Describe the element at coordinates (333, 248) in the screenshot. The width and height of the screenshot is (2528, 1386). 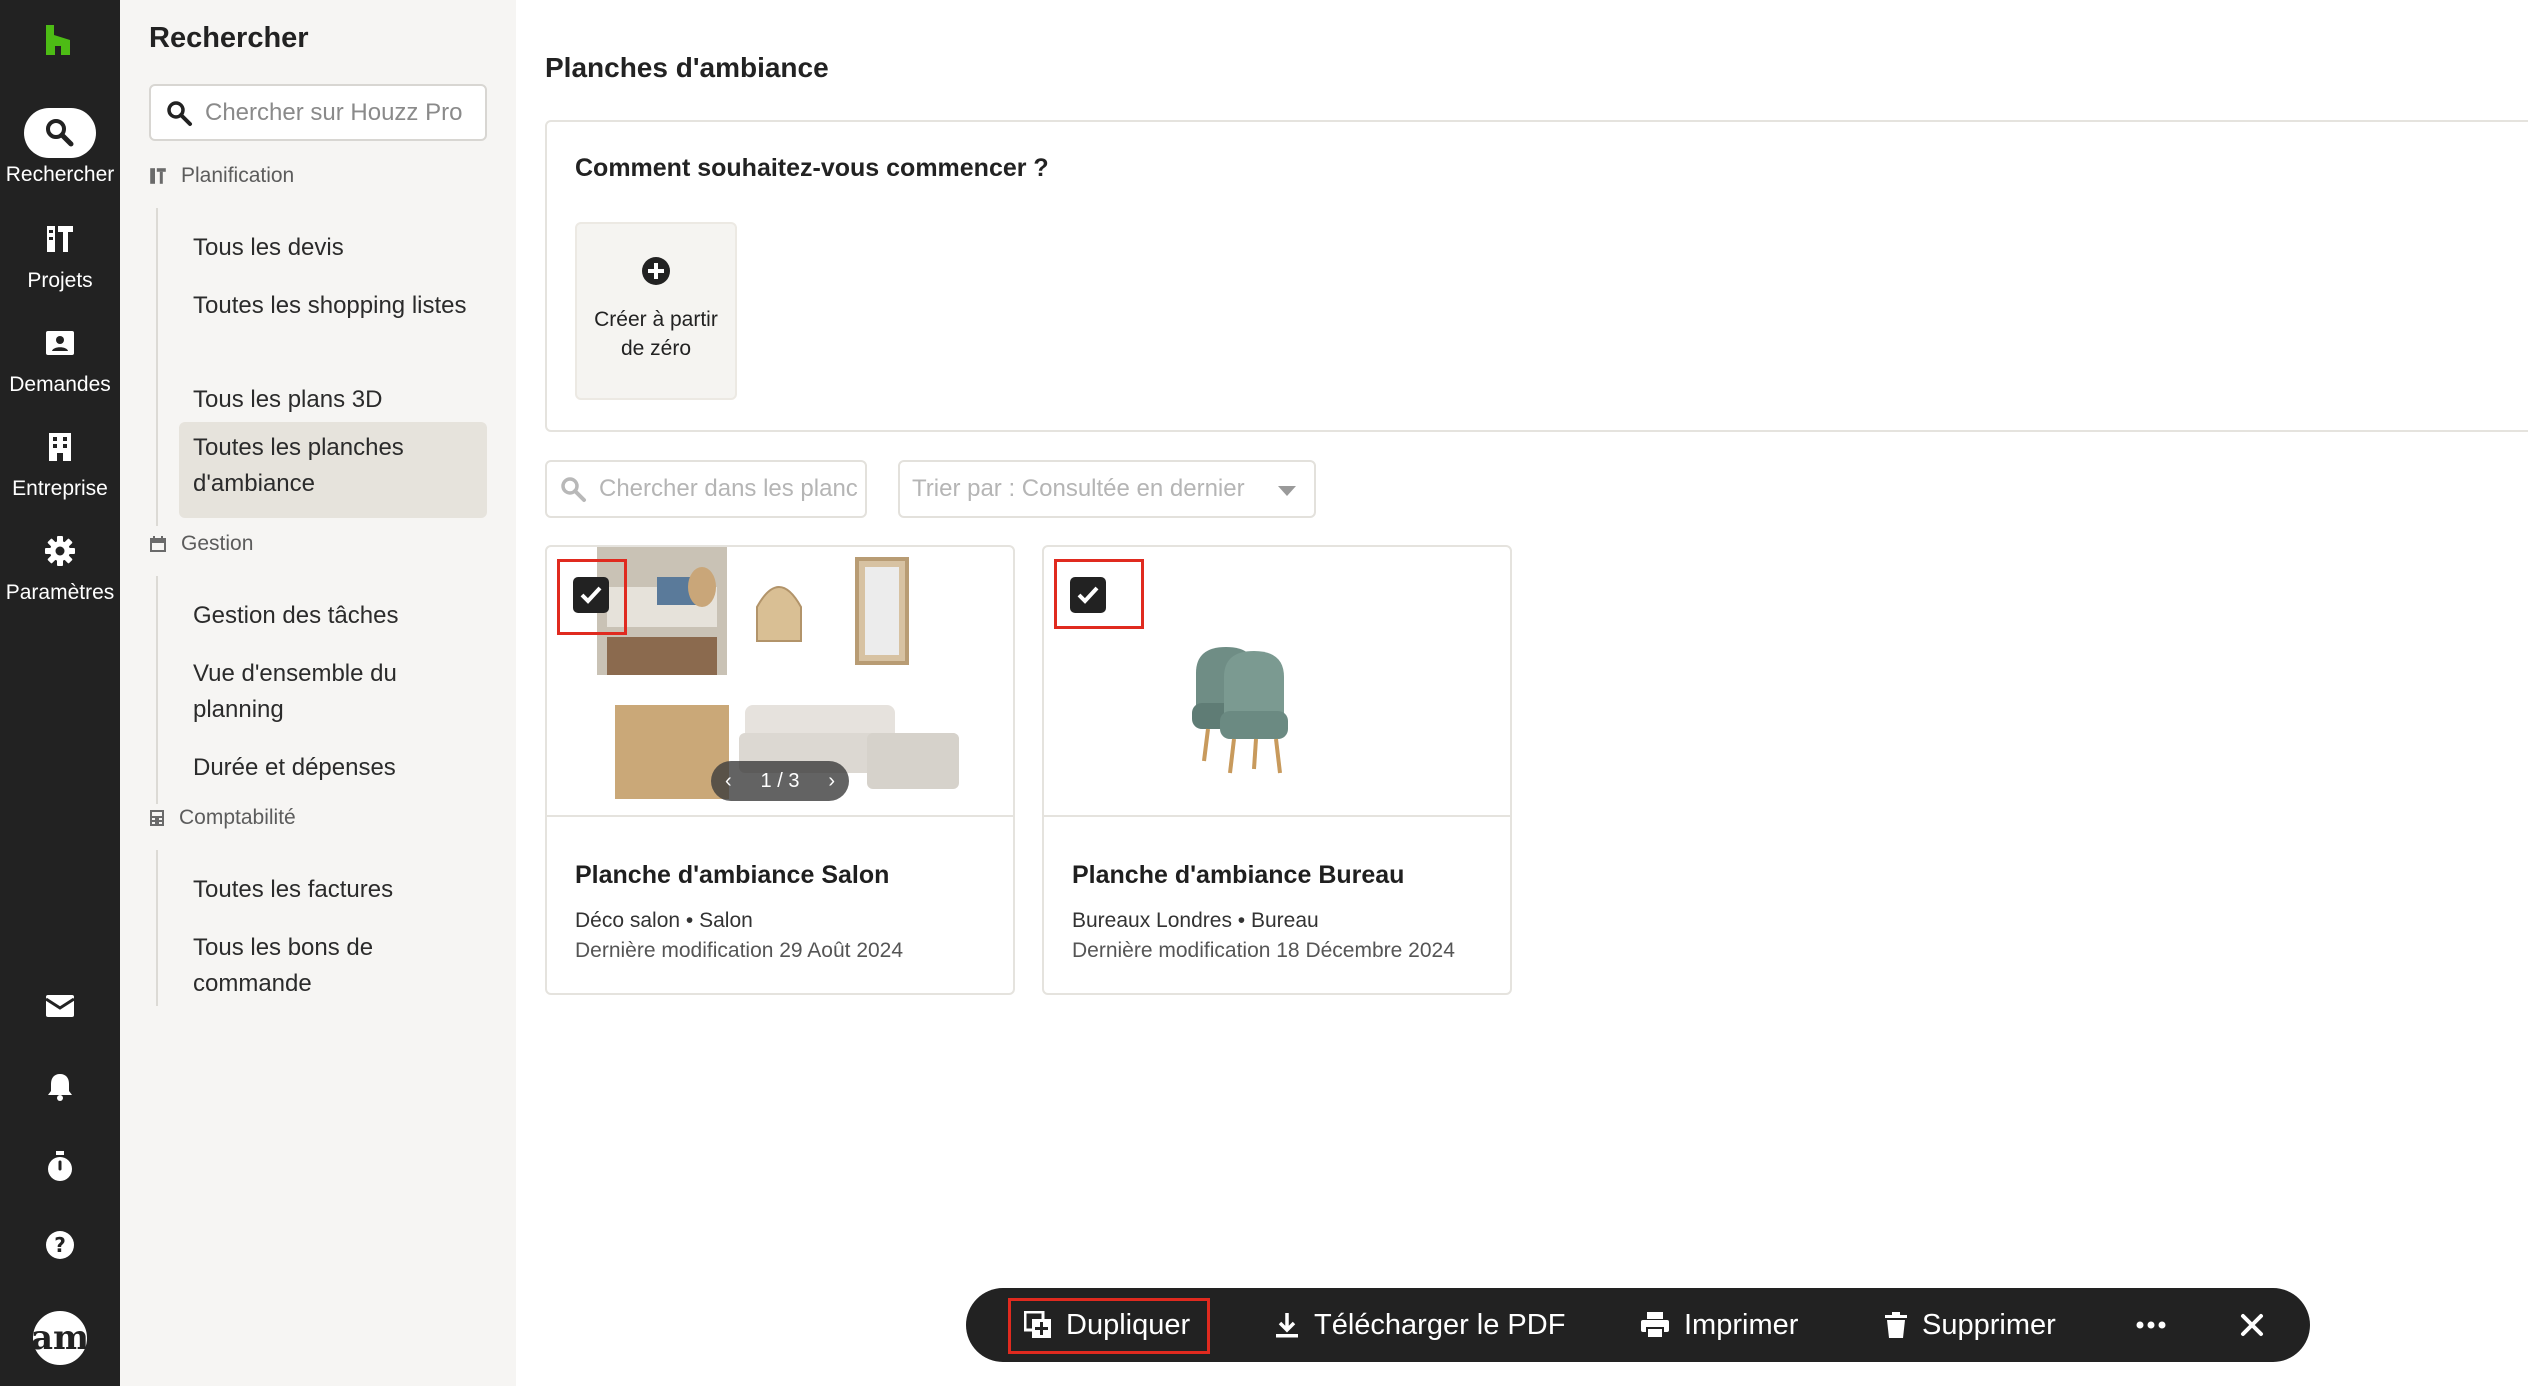
I see `nav-item-devis: Tous les devis` at that location.